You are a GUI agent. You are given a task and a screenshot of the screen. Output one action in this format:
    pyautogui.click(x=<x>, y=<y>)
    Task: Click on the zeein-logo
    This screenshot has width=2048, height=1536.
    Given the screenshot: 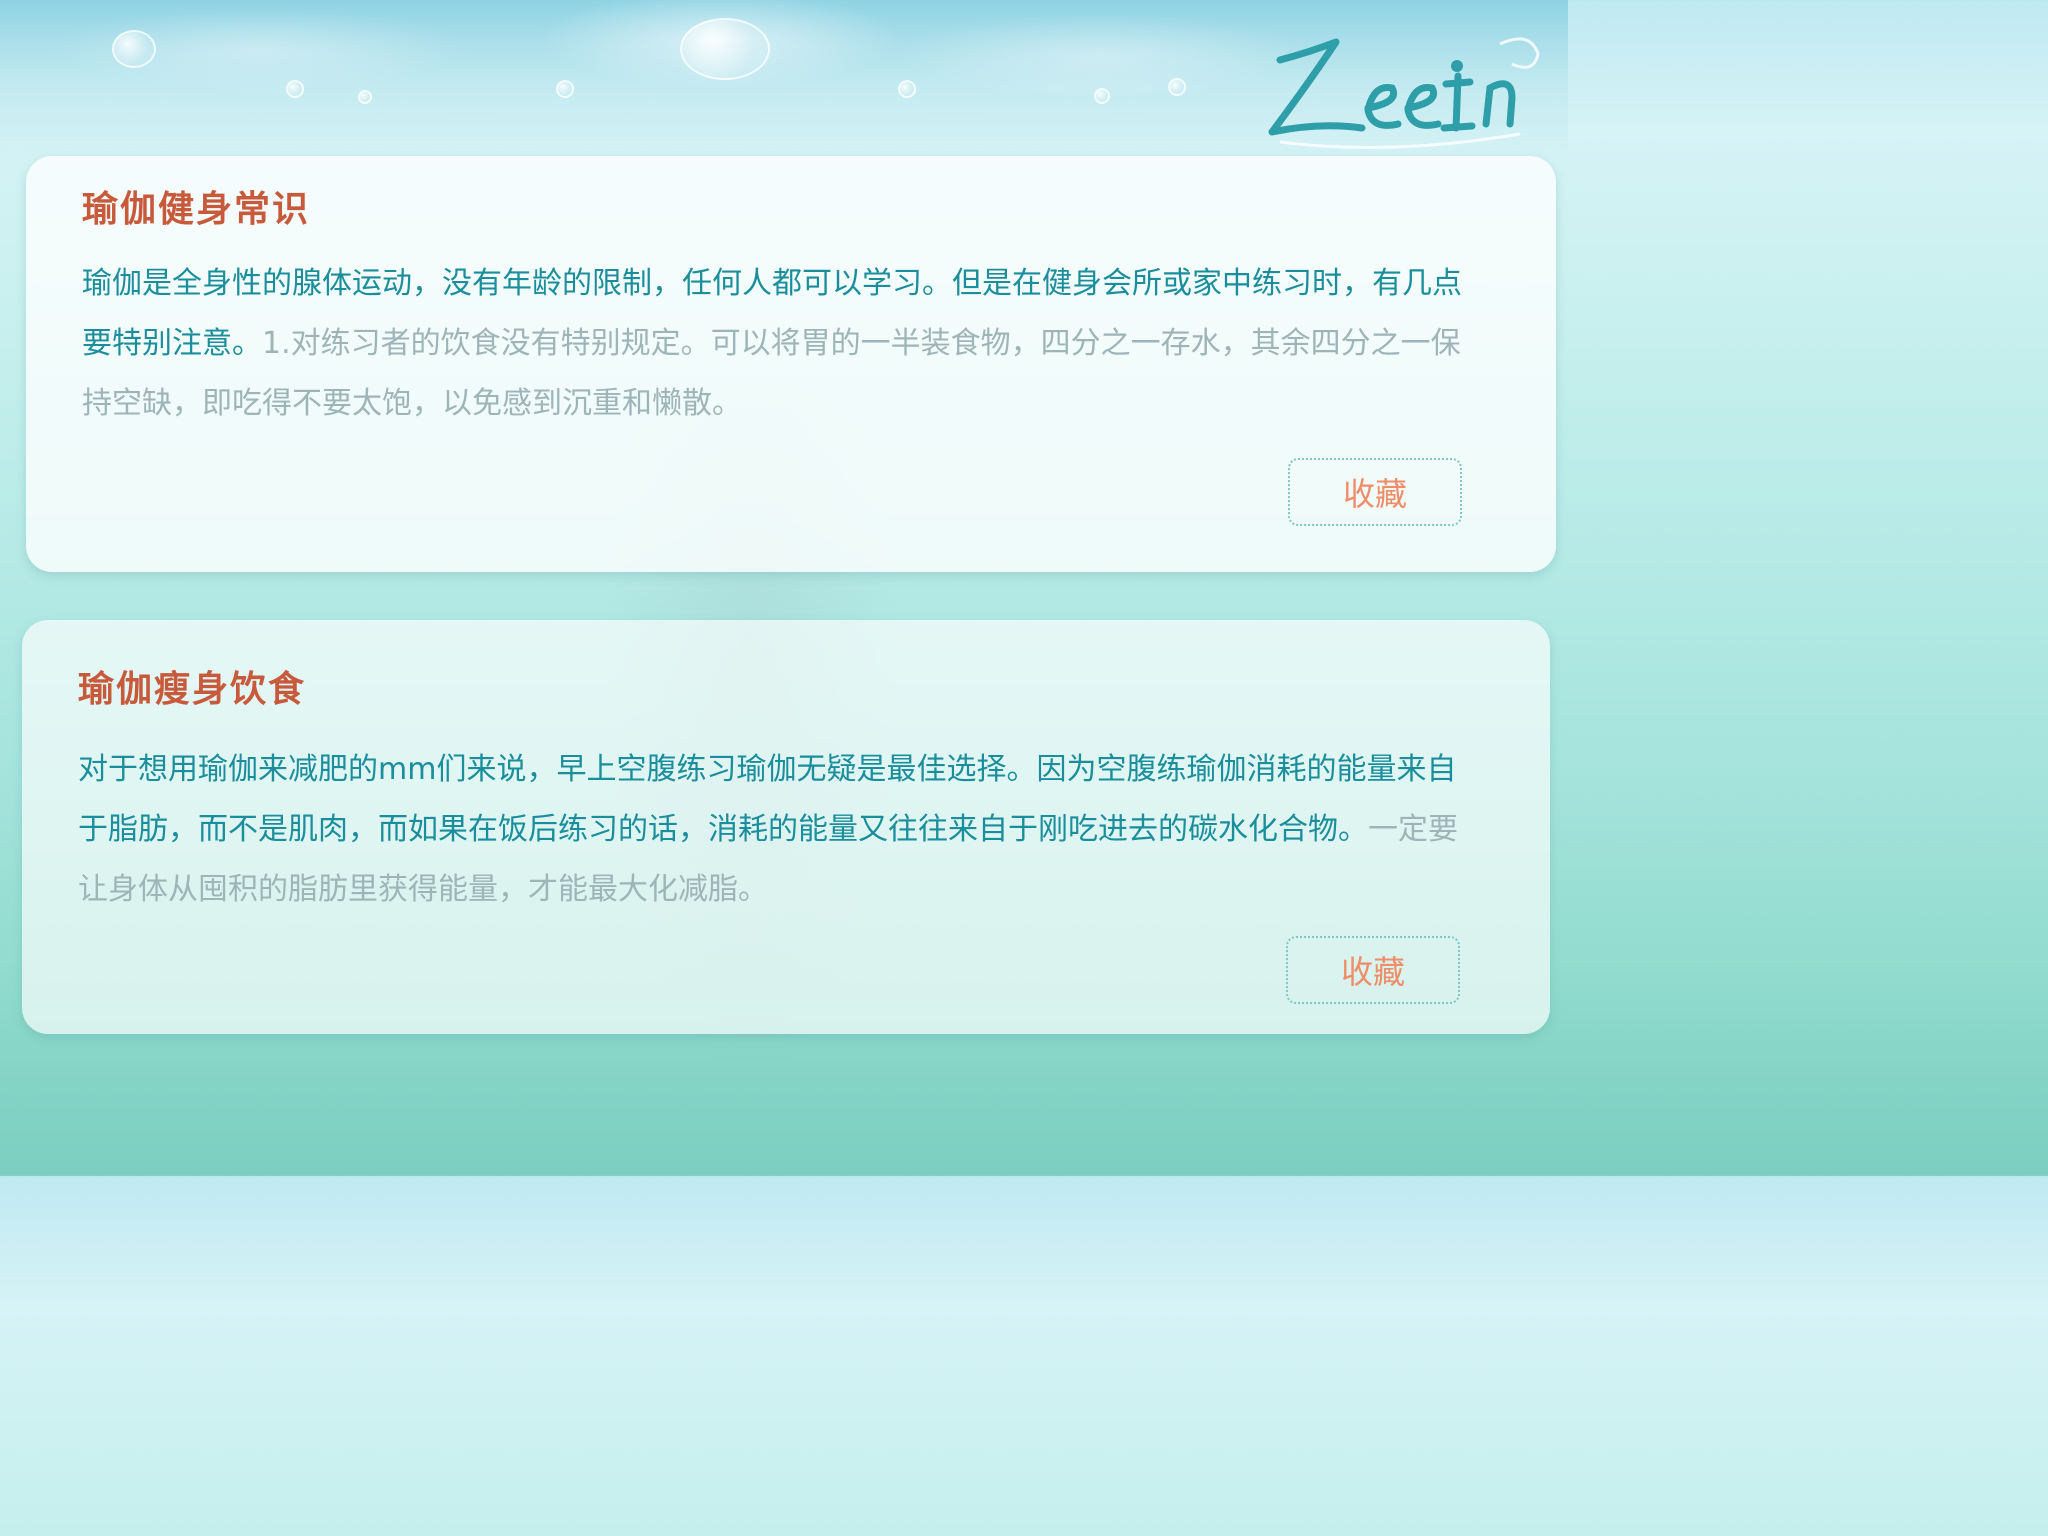 What is the action you would take?
    pyautogui.click(x=1400, y=89)
    